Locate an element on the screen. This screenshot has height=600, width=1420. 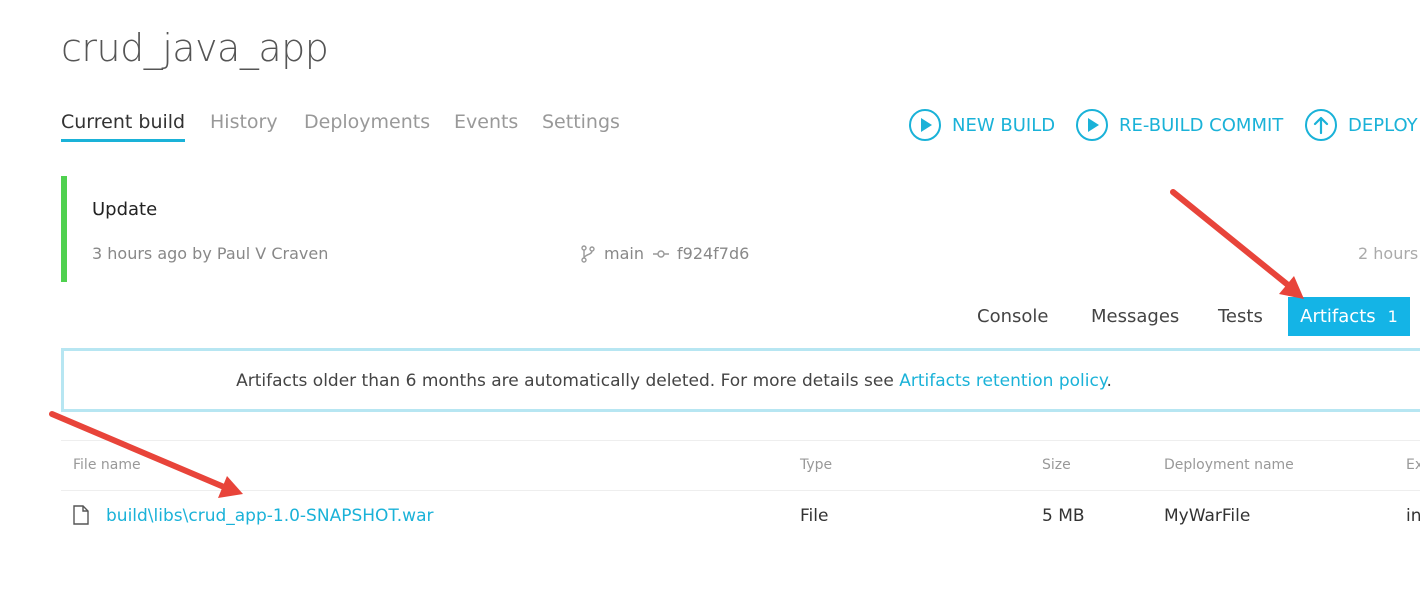
artifact-size: 5 MB is located at coordinates (1063, 516).